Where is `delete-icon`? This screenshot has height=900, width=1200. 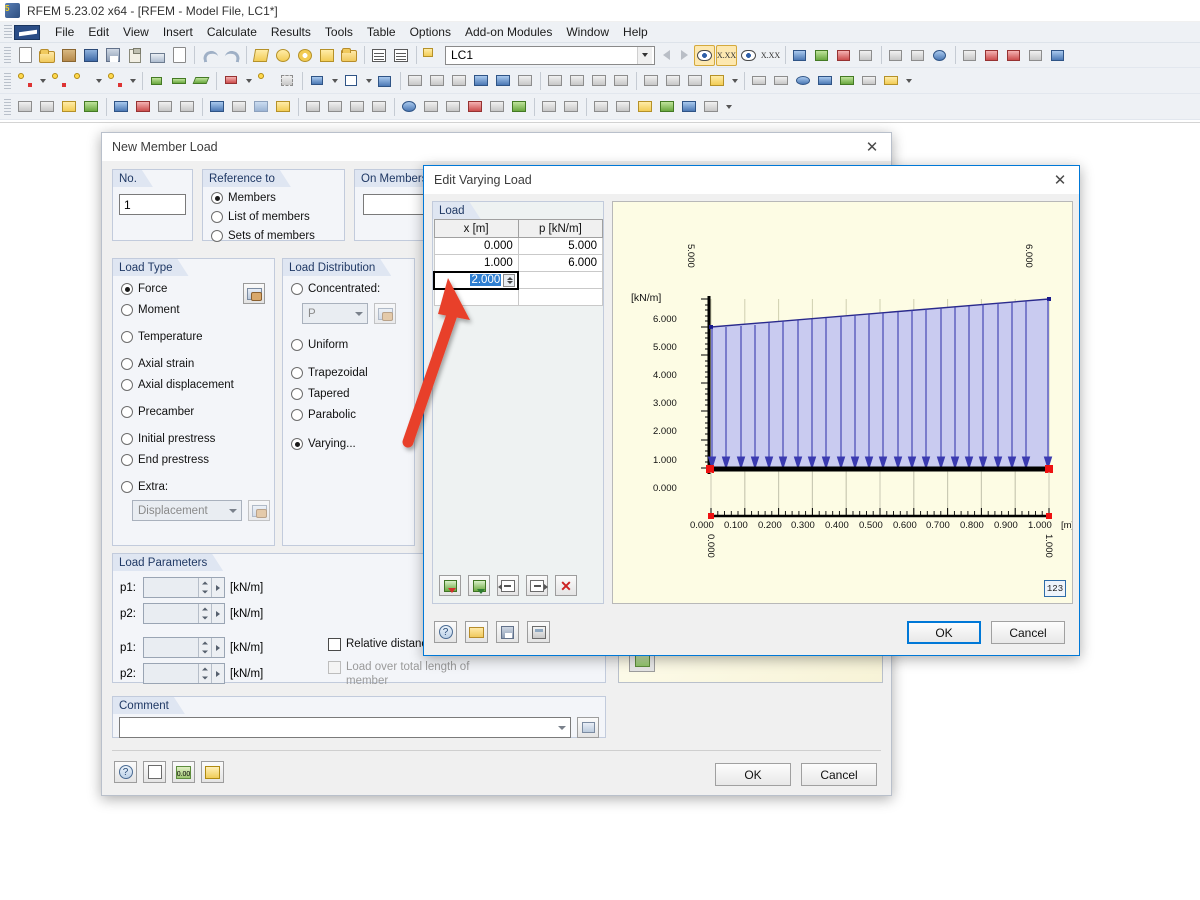
delete-icon is located at coordinates (1014, 55).